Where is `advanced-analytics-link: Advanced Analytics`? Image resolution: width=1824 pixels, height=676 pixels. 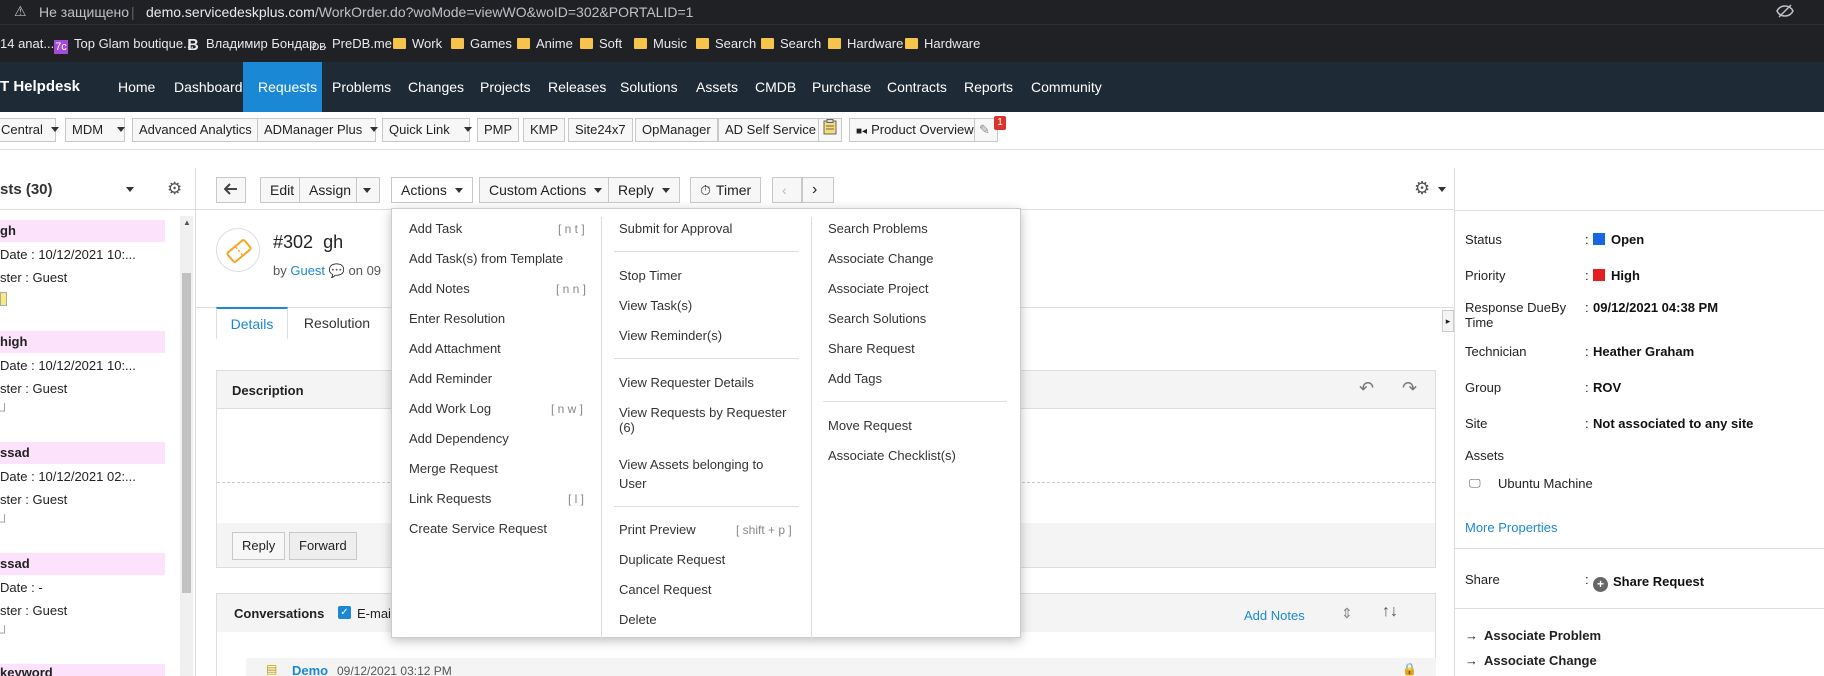 advanced-analytics-link: Advanced Analytics is located at coordinates (195, 130).